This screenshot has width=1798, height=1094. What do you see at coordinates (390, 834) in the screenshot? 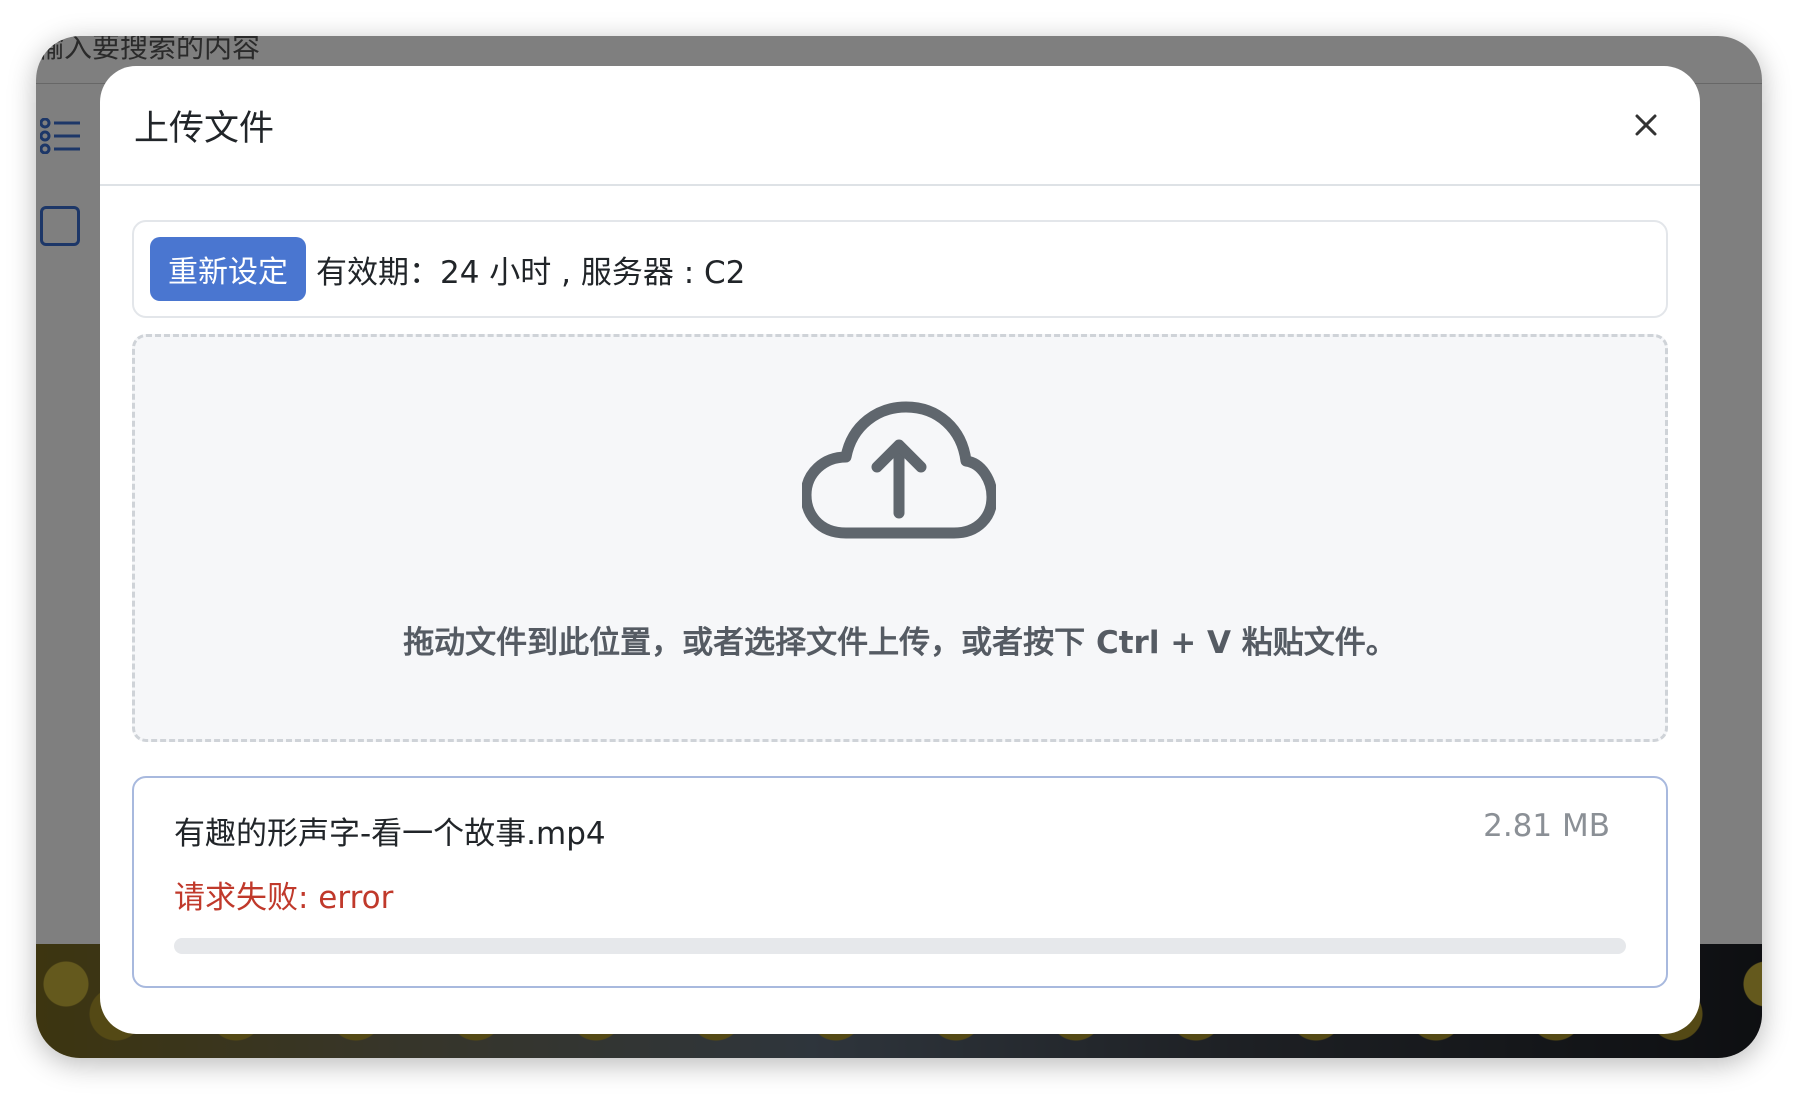
I see `file-name: 有趣的形声字-看一个故事.mp4` at bounding box center [390, 834].